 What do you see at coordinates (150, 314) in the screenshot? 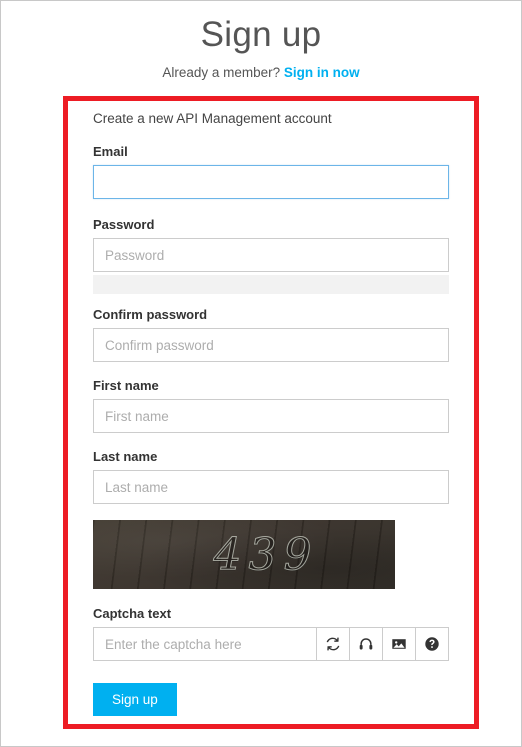
I see `confirm-password-label: Confirm password` at bounding box center [150, 314].